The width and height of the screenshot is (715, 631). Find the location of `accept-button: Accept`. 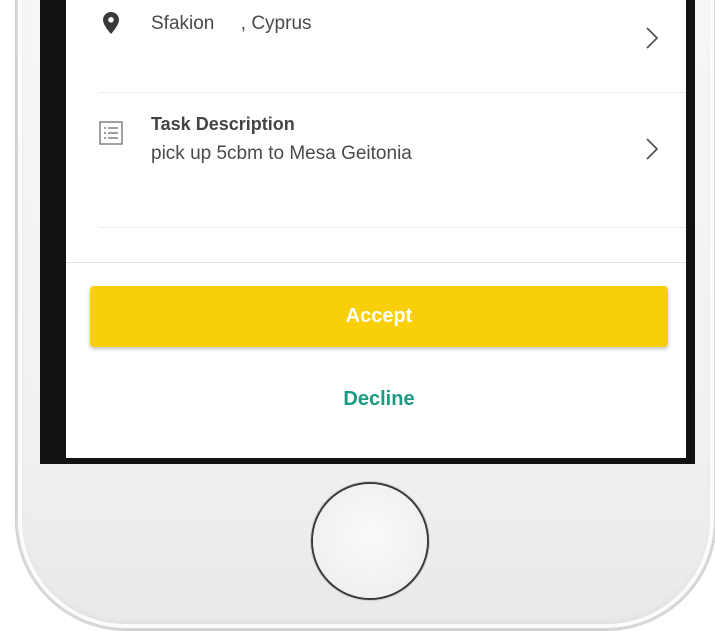

accept-button: Accept is located at coordinates (379, 316).